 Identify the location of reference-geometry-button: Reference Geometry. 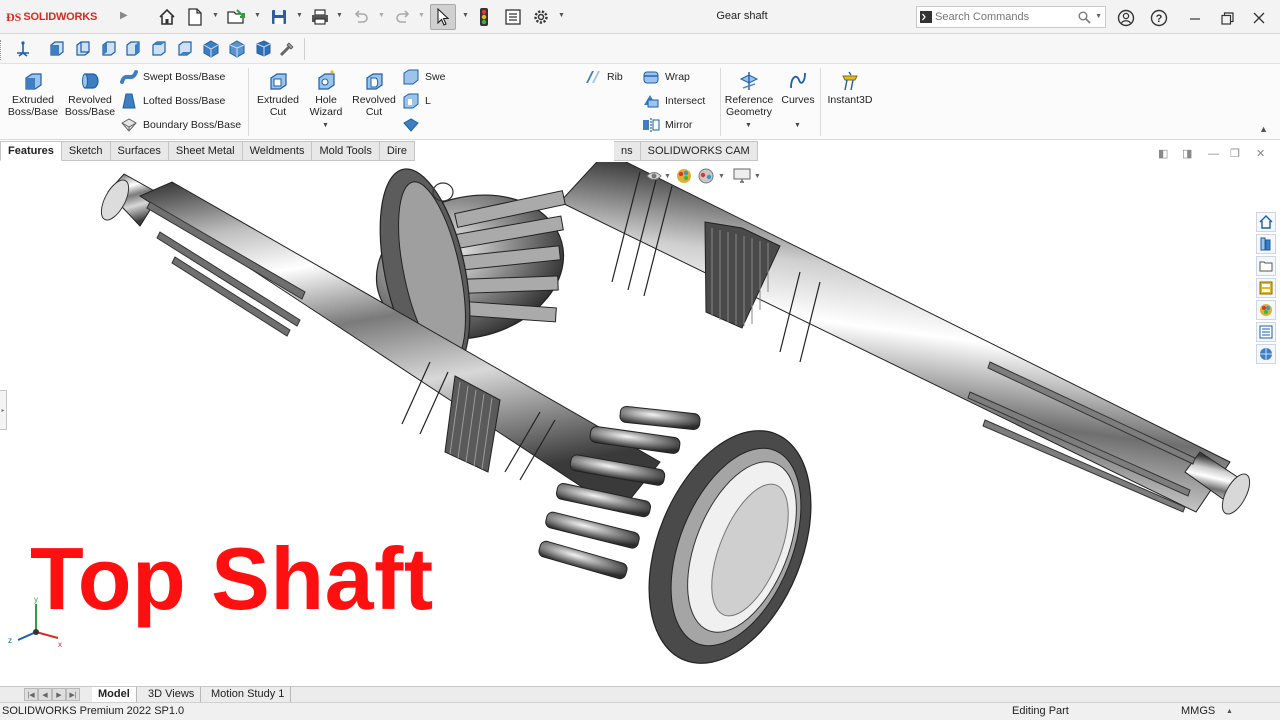
(749, 94).